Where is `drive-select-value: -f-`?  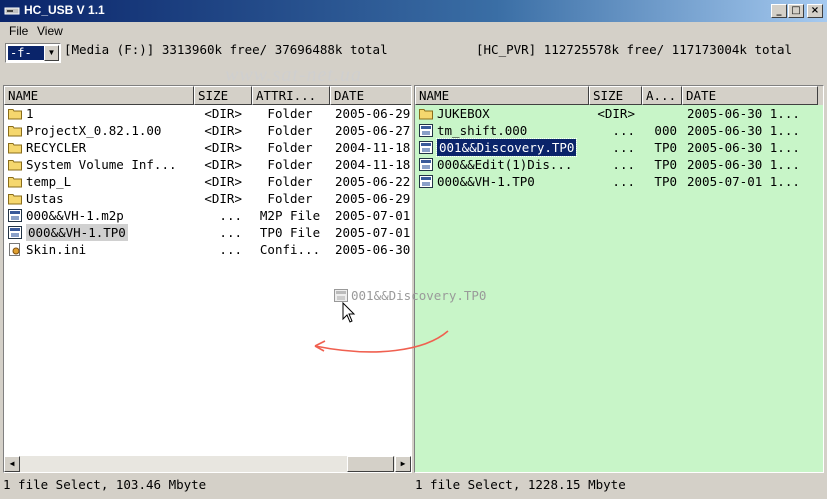 drive-select-value: -f- is located at coordinates (26, 53).